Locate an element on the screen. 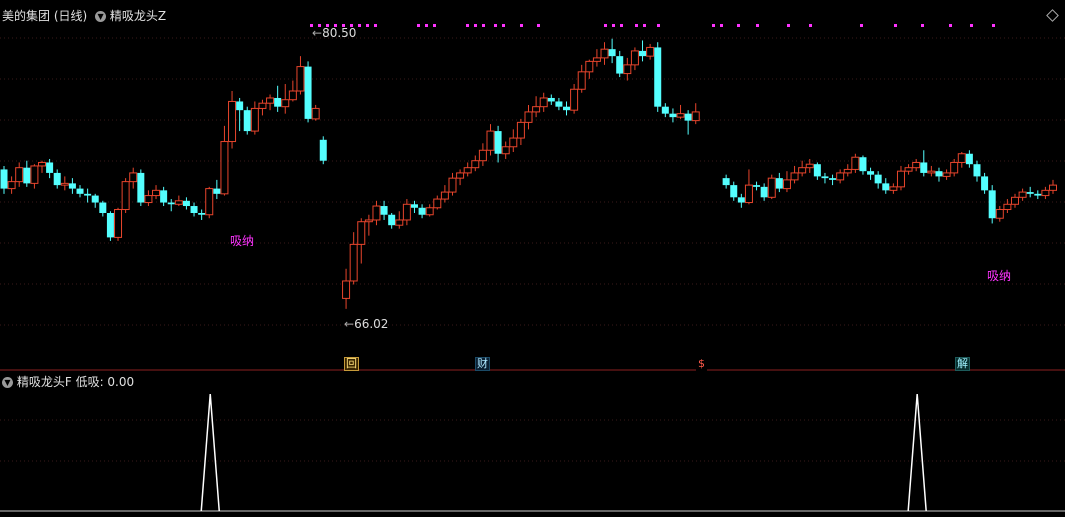 This screenshot has height=517, width=1065. signal-label-2: 吸纳 is located at coordinates (999, 276).